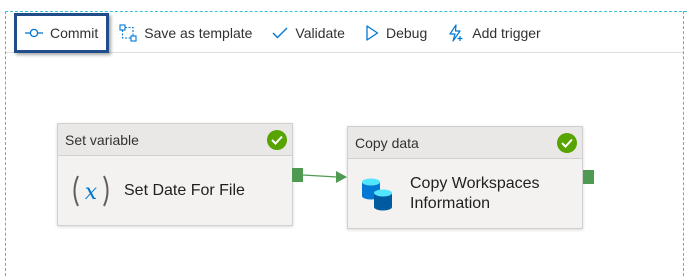 The width and height of the screenshot is (687, 276). Describe the element at coordinates (184, 190) in the screenshot. I see `activity-name: Set Date For File` at that location.